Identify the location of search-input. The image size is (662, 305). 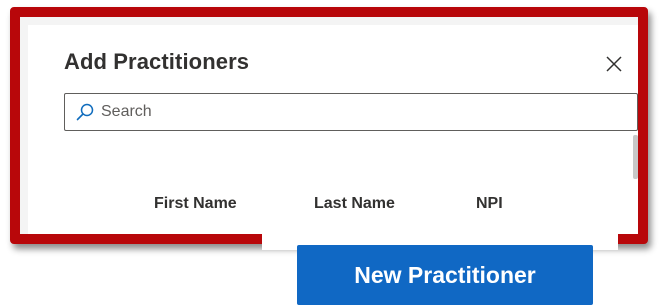
(369, 112).